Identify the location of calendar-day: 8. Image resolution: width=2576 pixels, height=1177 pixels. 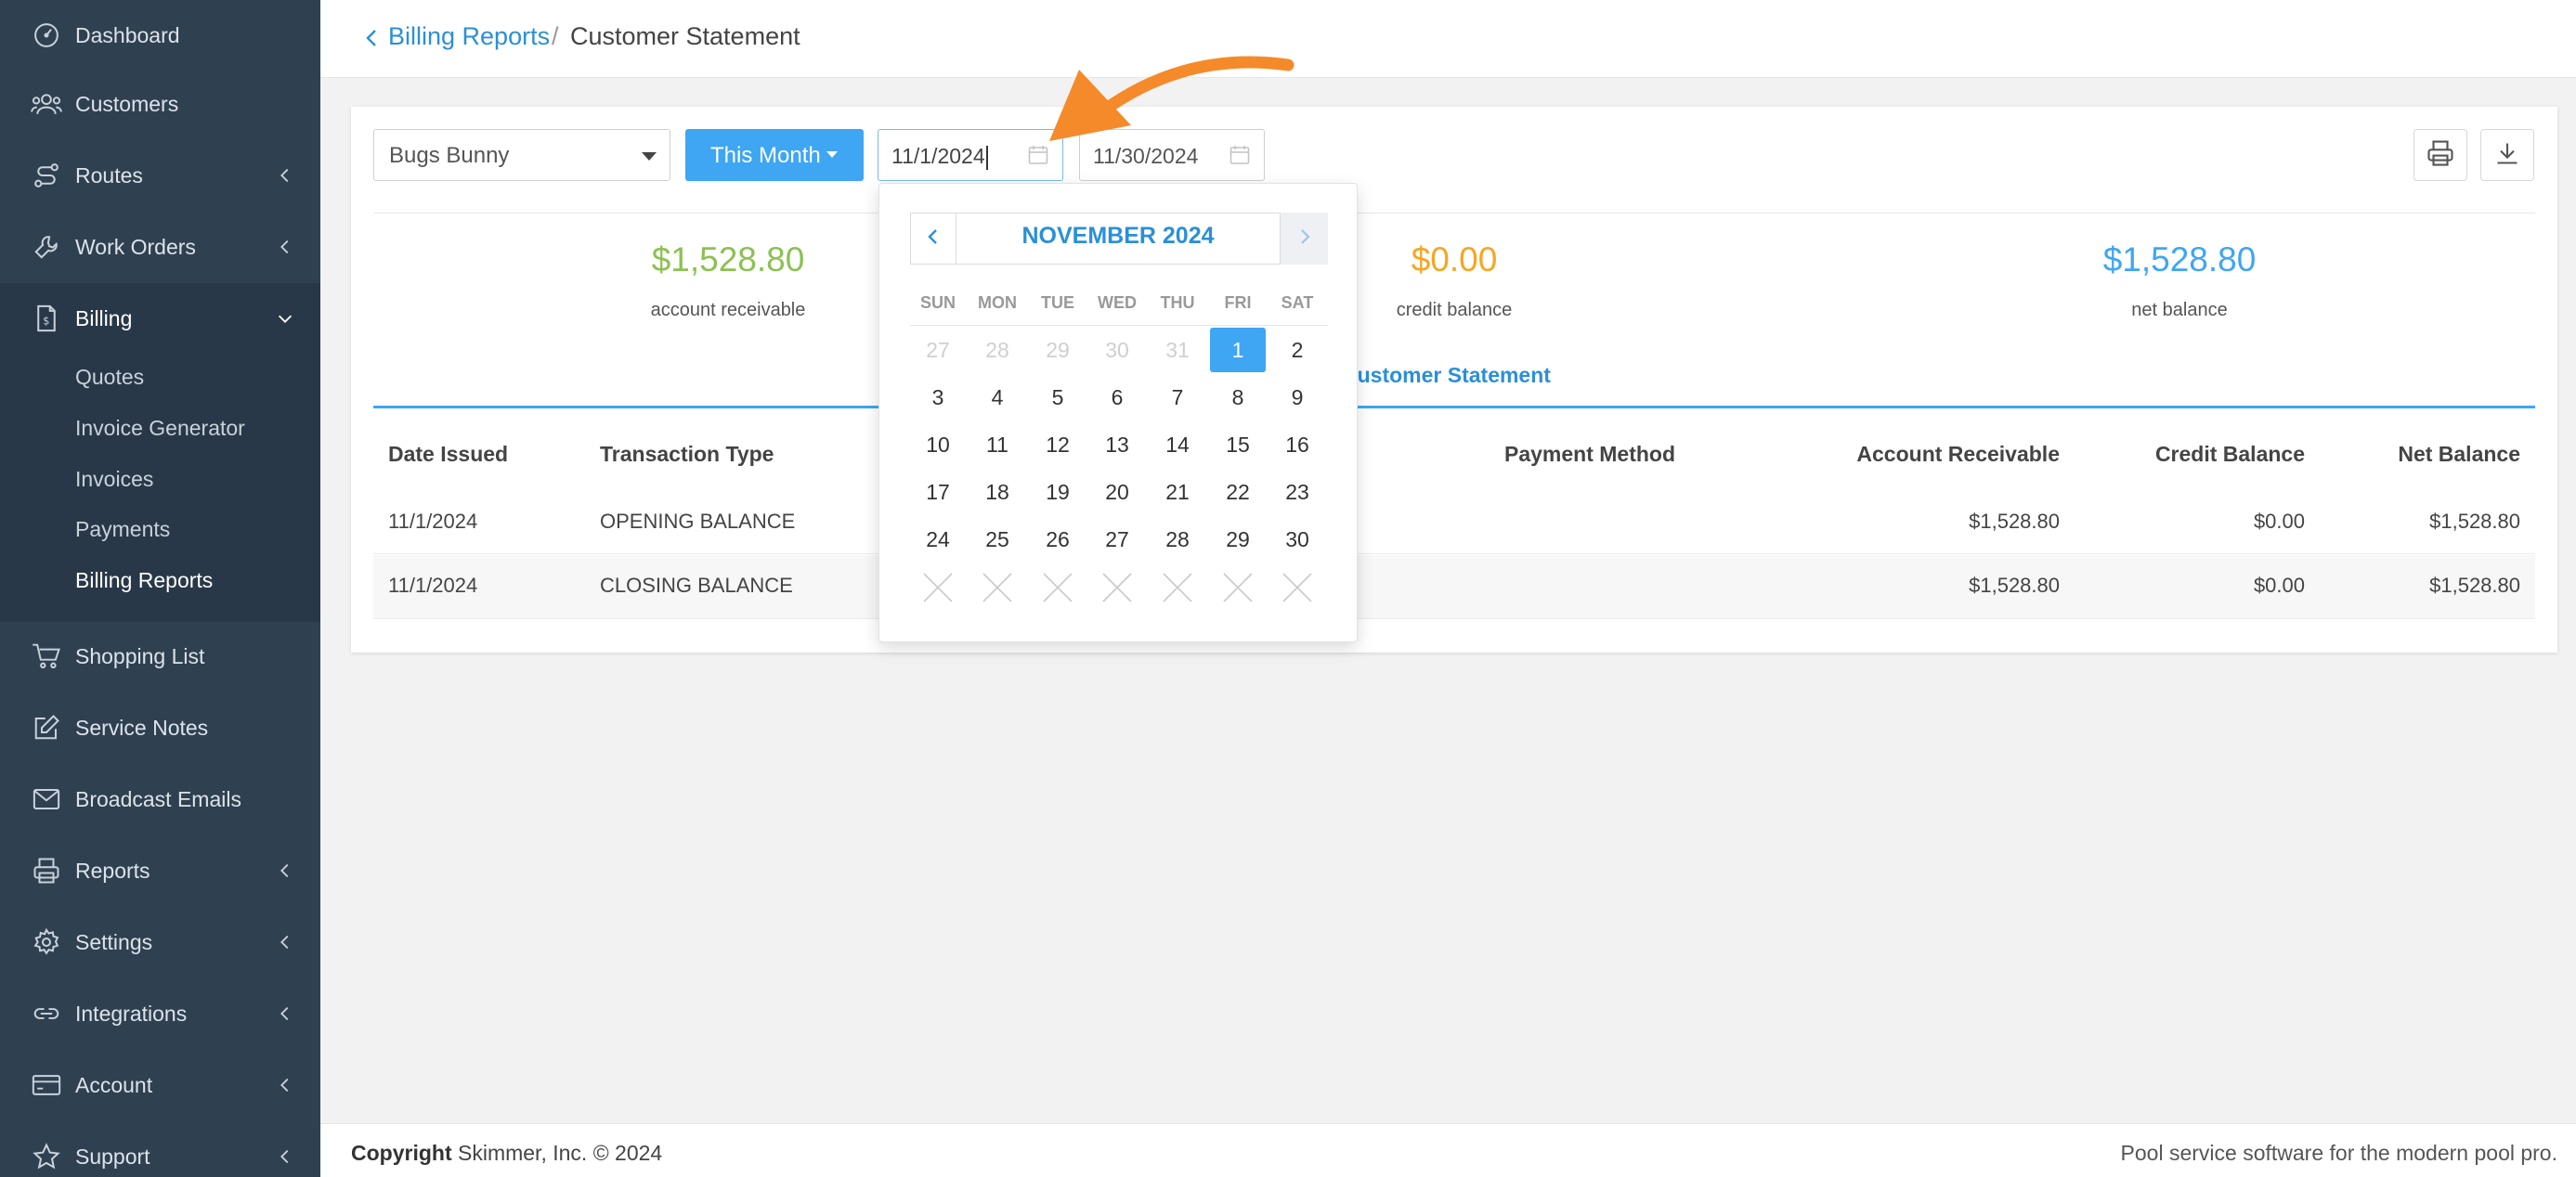
(1238, 398).